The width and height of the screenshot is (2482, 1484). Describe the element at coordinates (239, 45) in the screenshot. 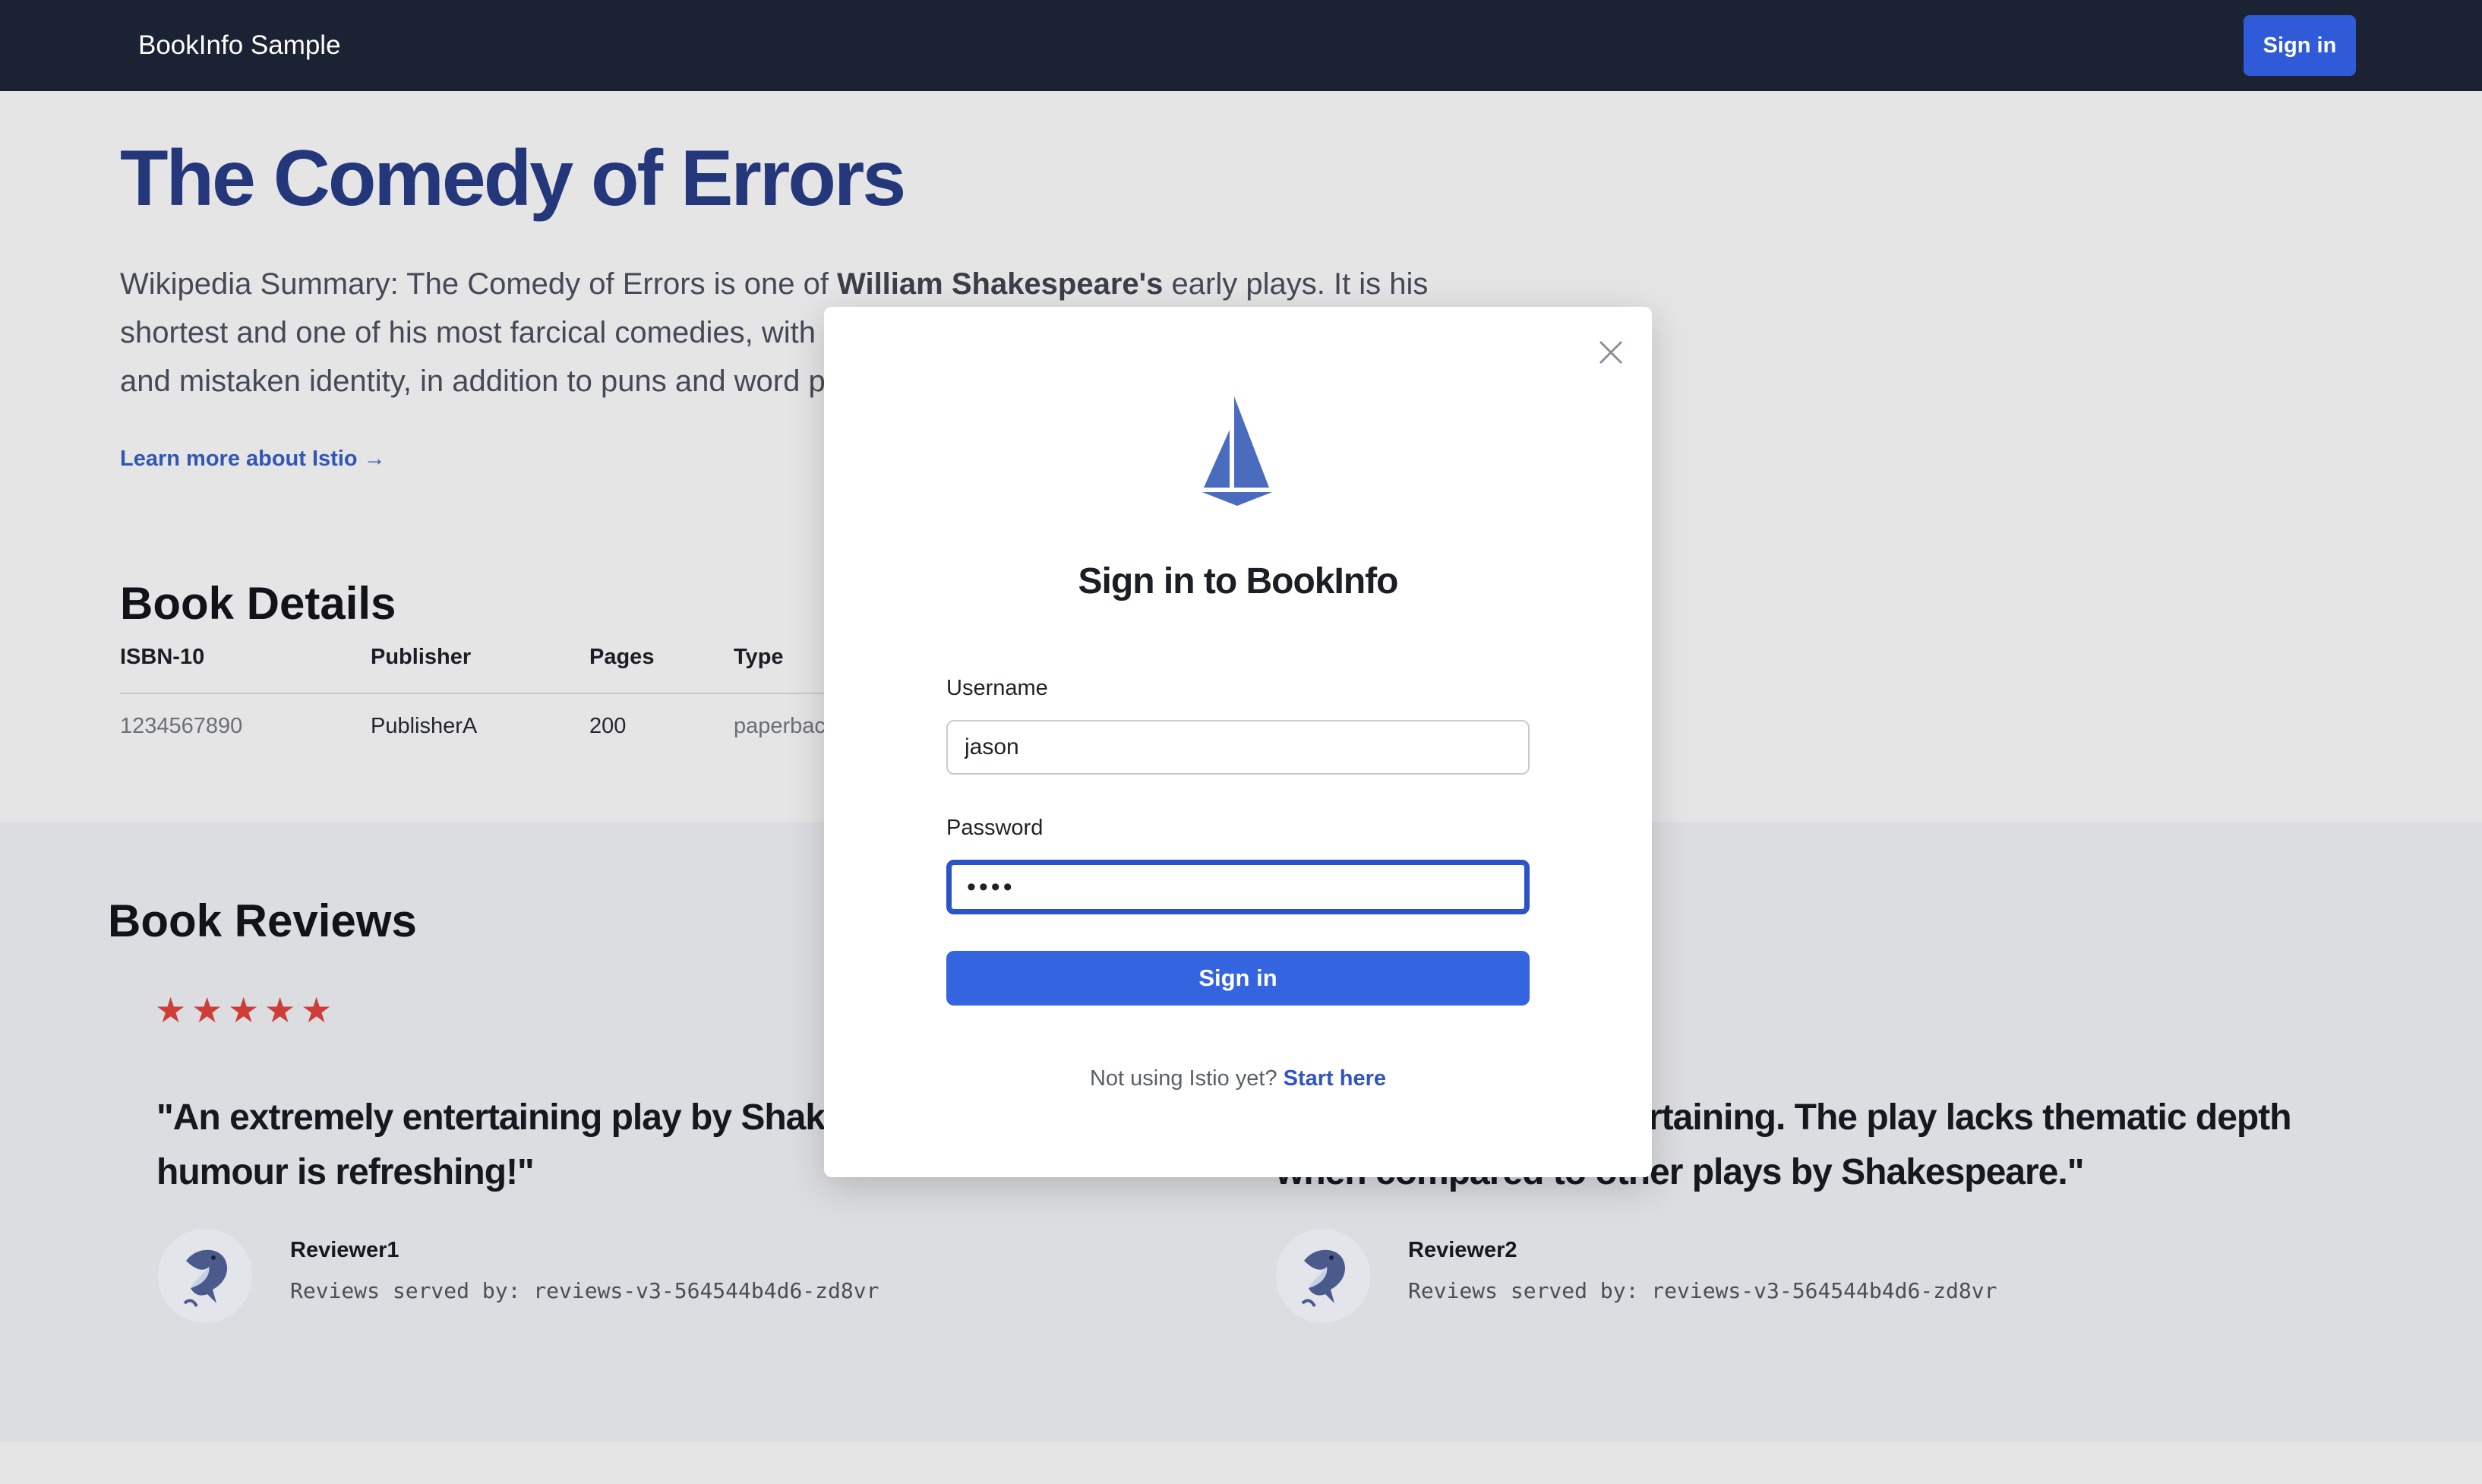

I see `brand-title: BookInfo Sample` at that location.